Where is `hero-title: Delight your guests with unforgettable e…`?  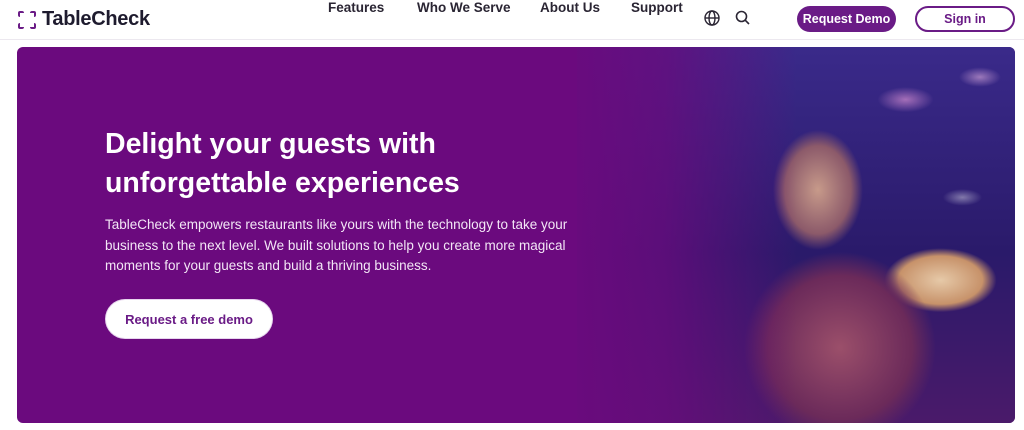 hero-title: Delight your guests with unforgettable e… is located at coordinates (282, 163).